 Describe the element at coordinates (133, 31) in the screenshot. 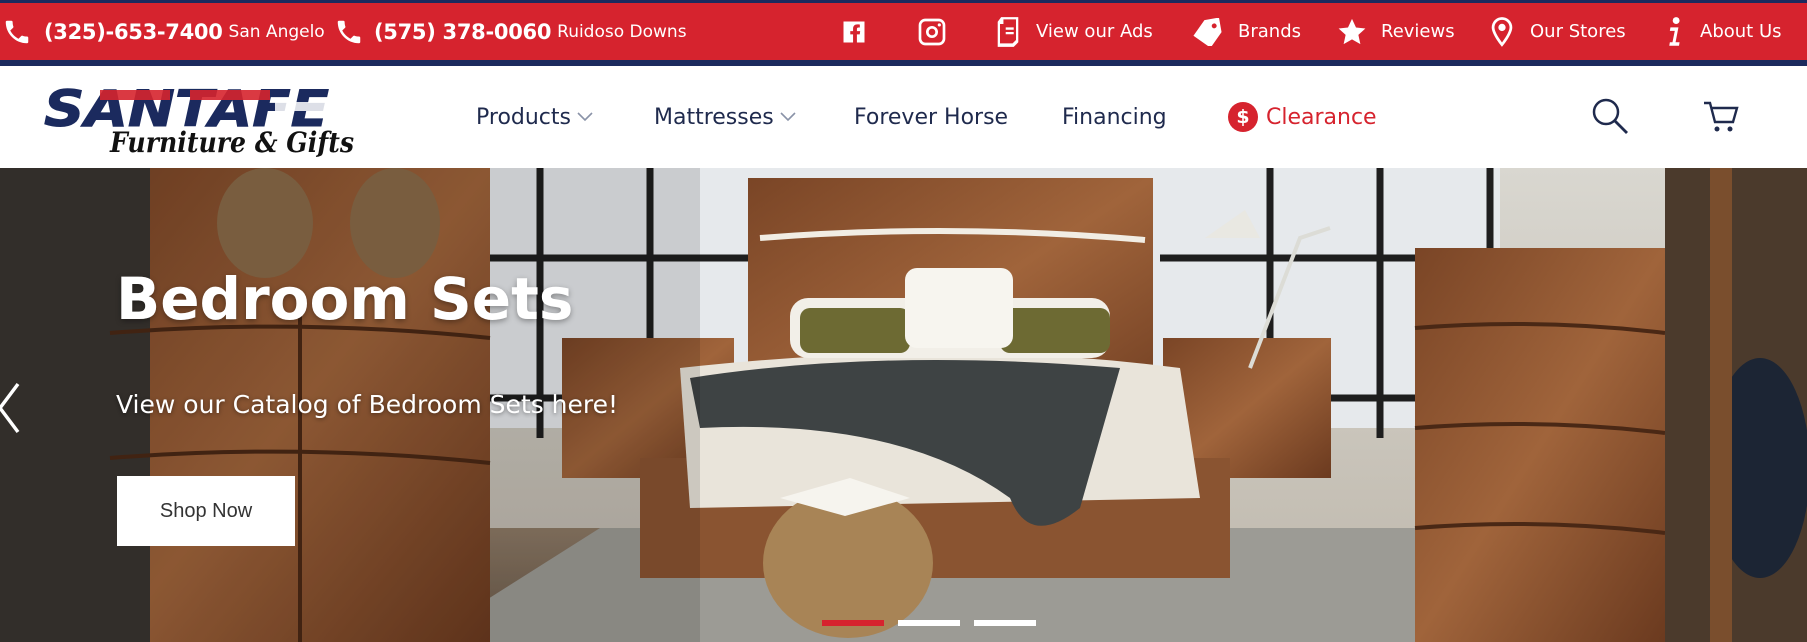

I see `phone-number: (325)-653-7400` at that location.